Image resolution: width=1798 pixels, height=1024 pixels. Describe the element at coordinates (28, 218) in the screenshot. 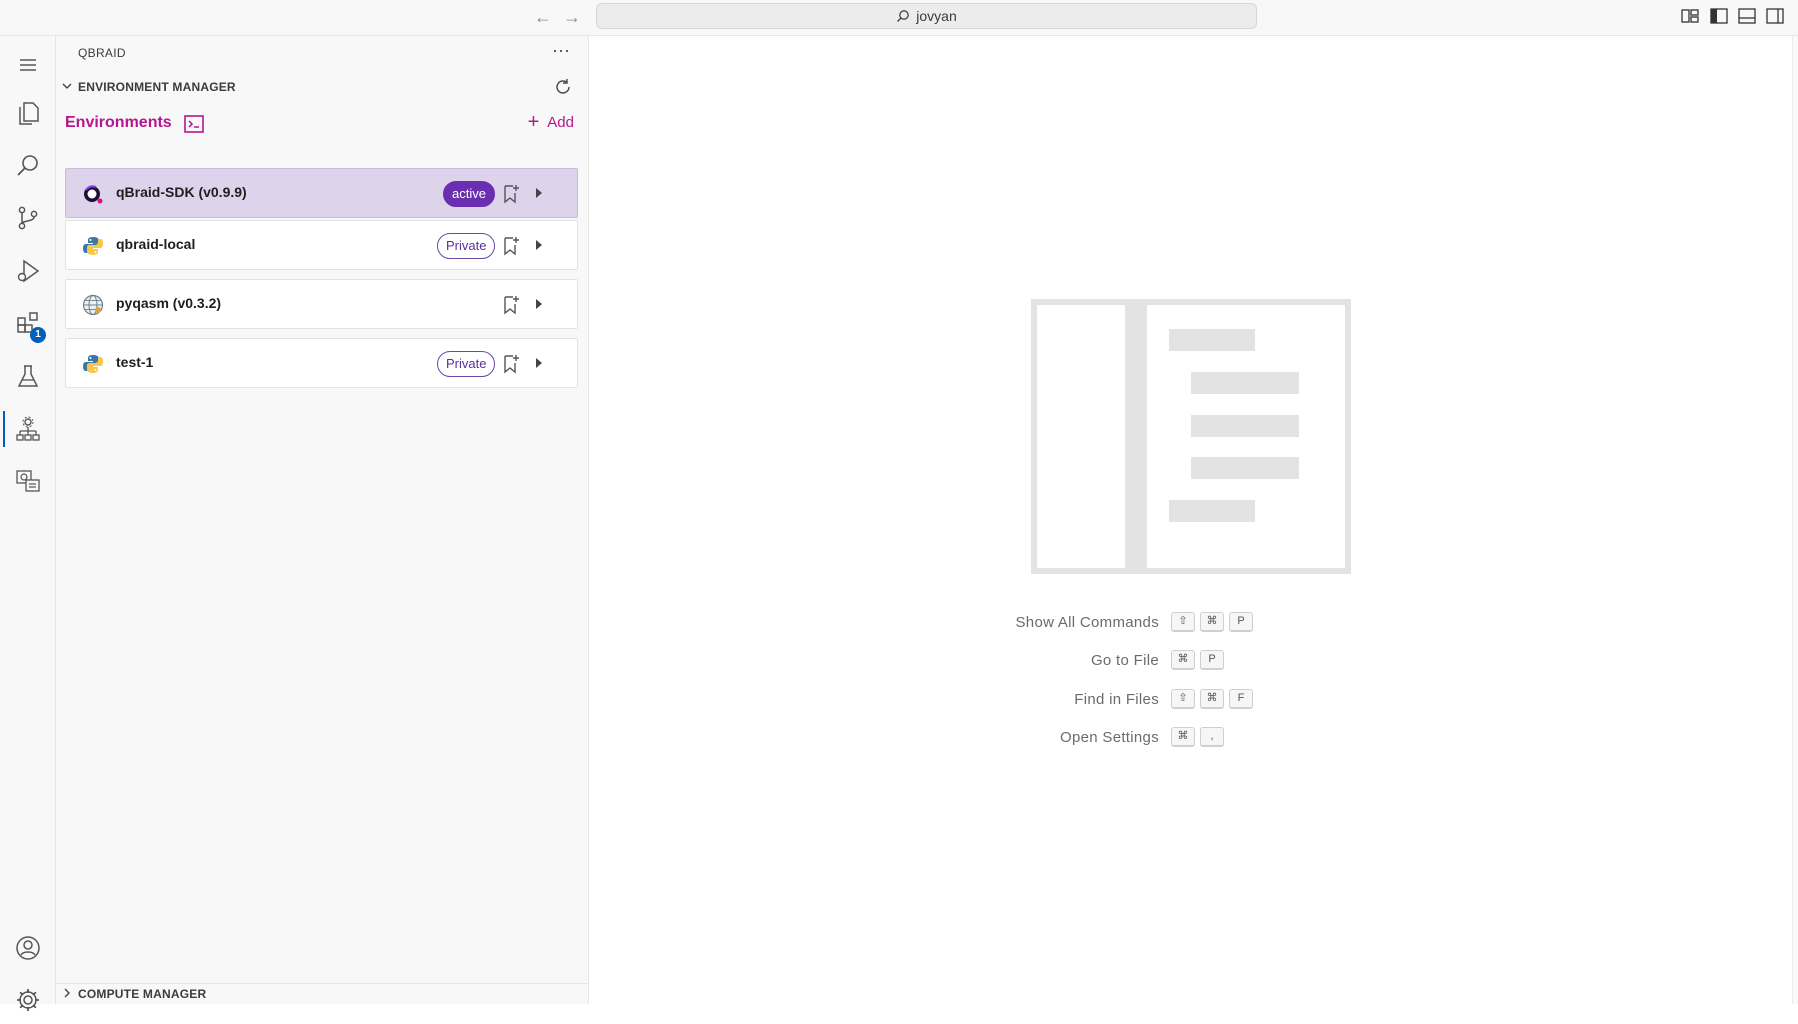

I see `source-control-icon` at that location.